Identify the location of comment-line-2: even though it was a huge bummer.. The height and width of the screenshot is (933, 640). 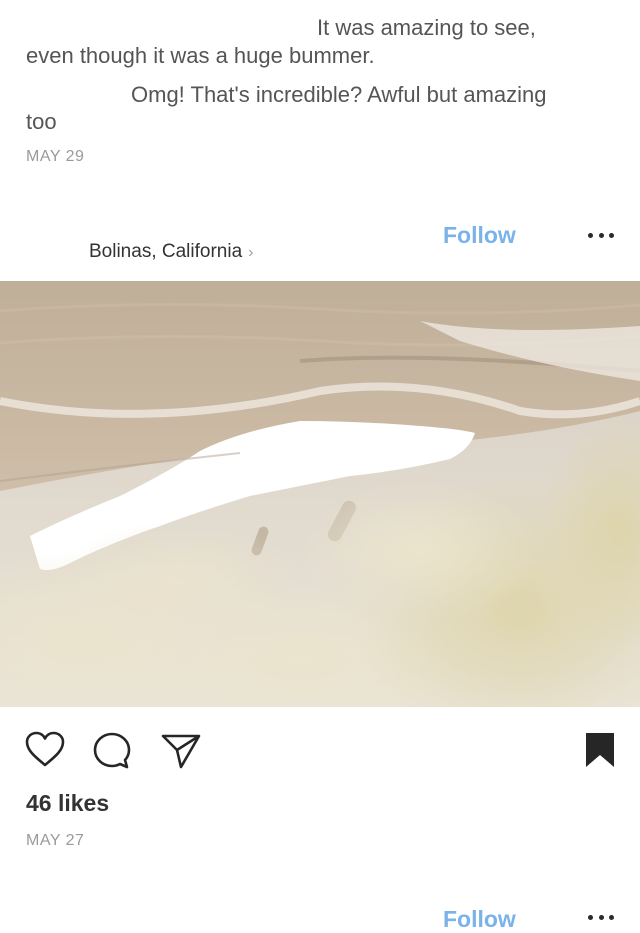
(200, 55).